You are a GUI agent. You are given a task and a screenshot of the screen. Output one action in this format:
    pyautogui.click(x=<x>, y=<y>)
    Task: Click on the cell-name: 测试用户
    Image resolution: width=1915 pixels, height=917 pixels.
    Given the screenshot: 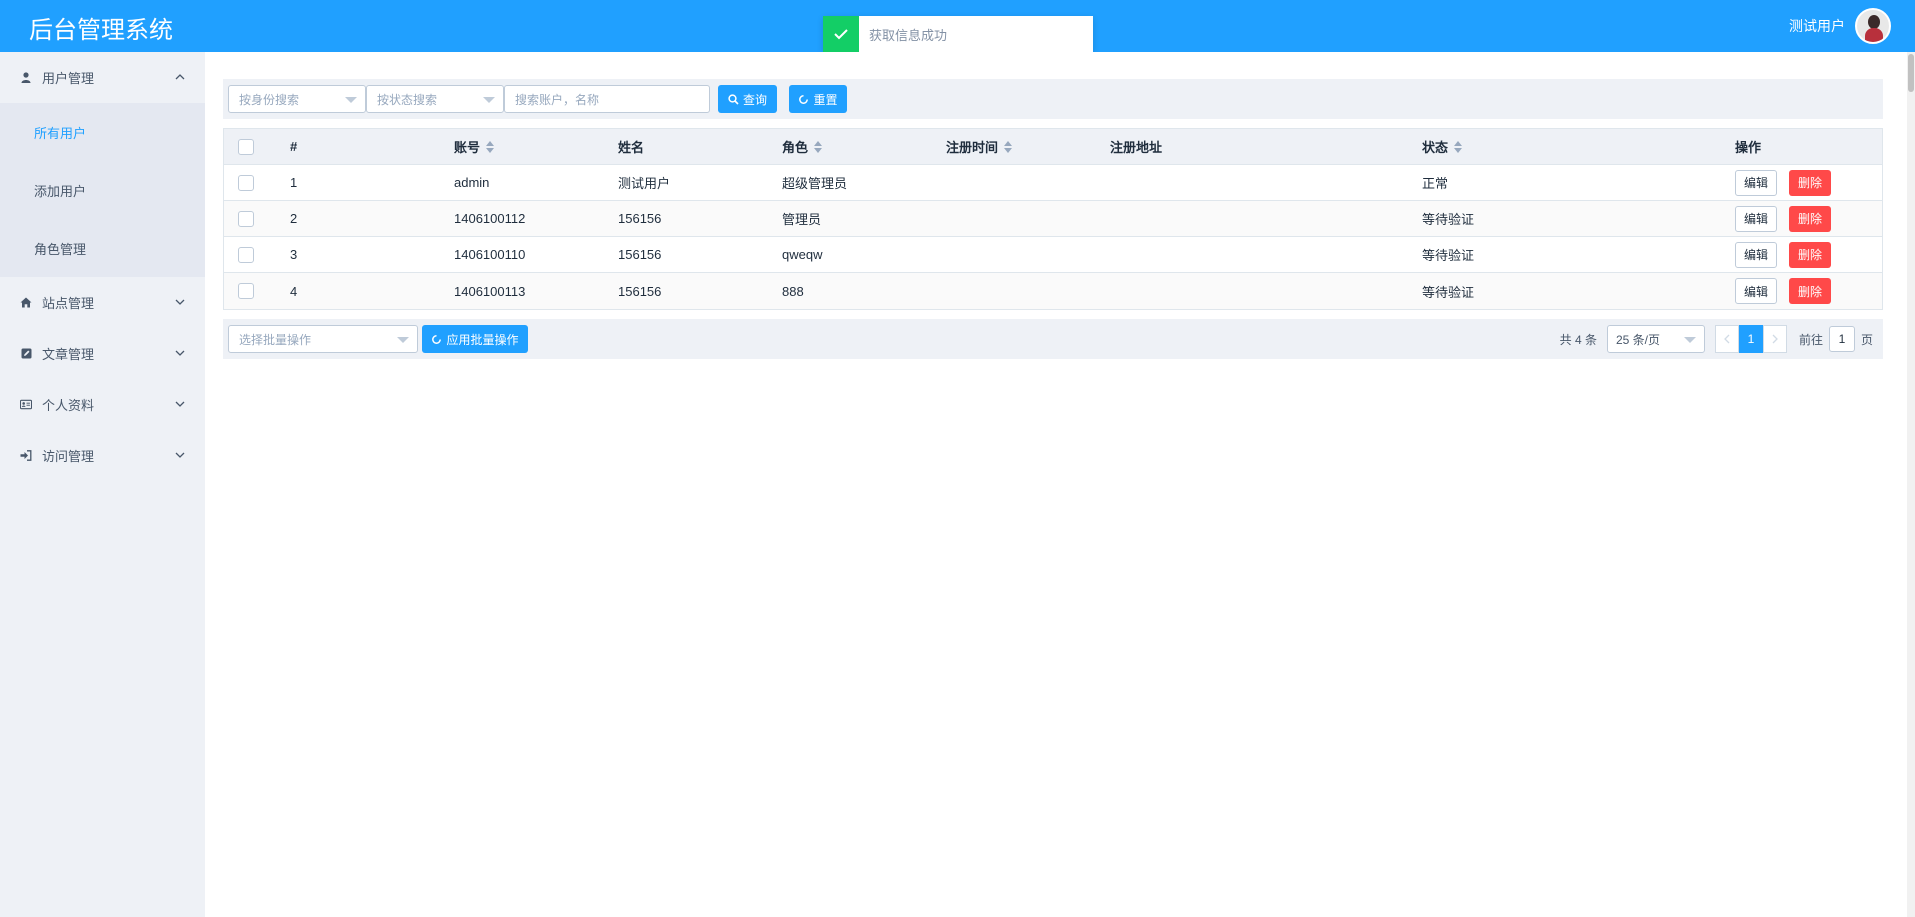 What is the action you would take?
    pyautogui.click(x=644, y=183)
    